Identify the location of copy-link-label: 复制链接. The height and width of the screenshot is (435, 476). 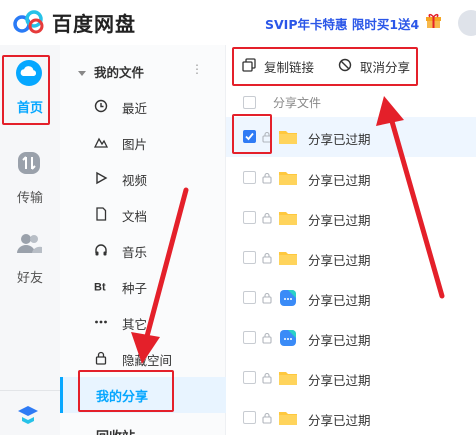
(289, 67).